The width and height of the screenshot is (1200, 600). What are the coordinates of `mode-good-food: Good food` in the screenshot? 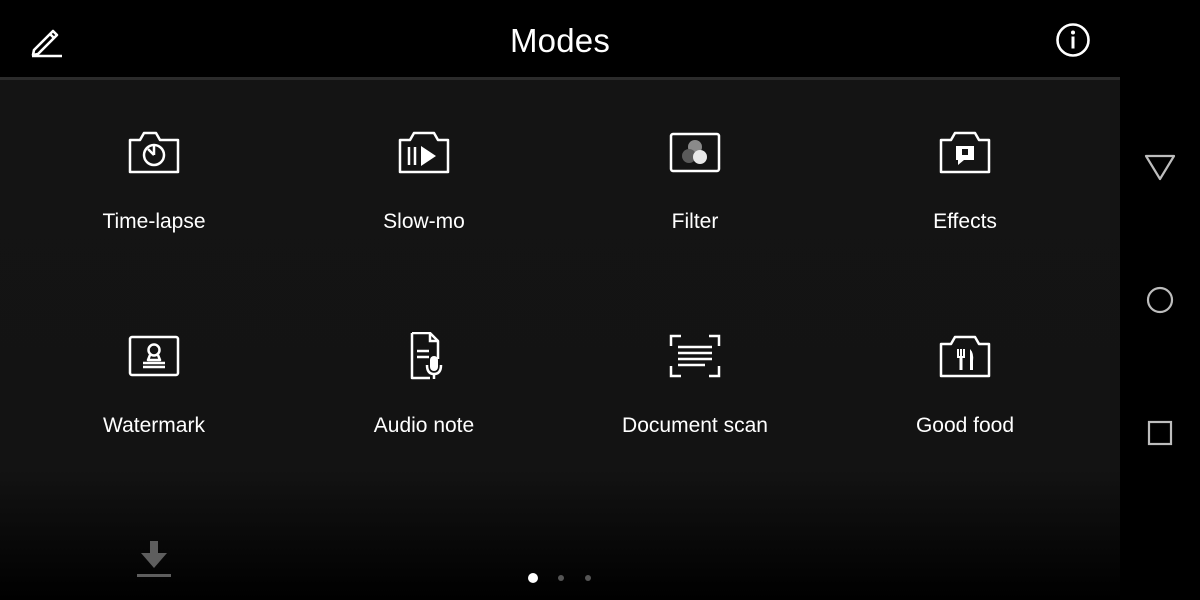 It's located at (965, 384).